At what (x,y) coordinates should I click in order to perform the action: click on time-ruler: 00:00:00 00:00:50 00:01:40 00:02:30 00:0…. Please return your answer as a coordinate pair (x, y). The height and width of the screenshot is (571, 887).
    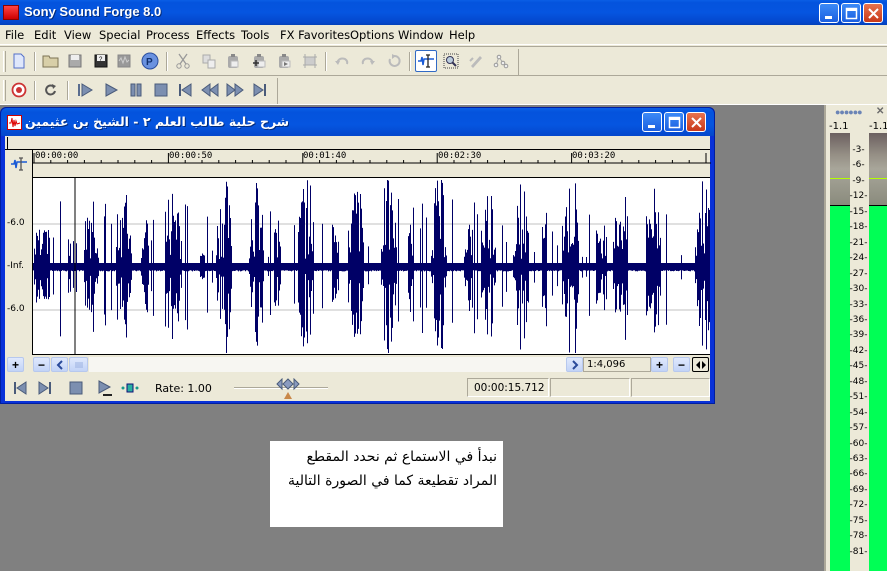
    Looking at the image, I should click on (371, 164).